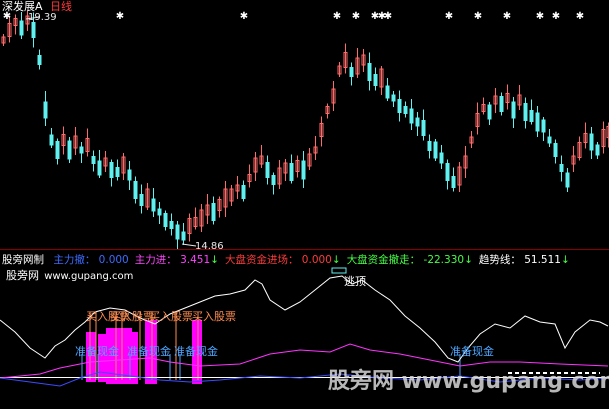 The height and width of the screenshot is (409, 609). What do you see at coordinates (155, 260) in the screenshot?
I see `indicator-item-label: 主力进：` at bounding box center [155, 260].